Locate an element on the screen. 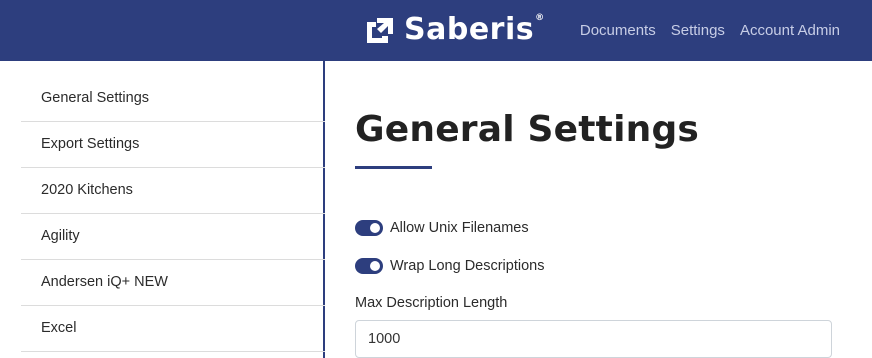 This screenshot has width=872, height=358. brand-name: Saberis is located at coordinates (469, 29).